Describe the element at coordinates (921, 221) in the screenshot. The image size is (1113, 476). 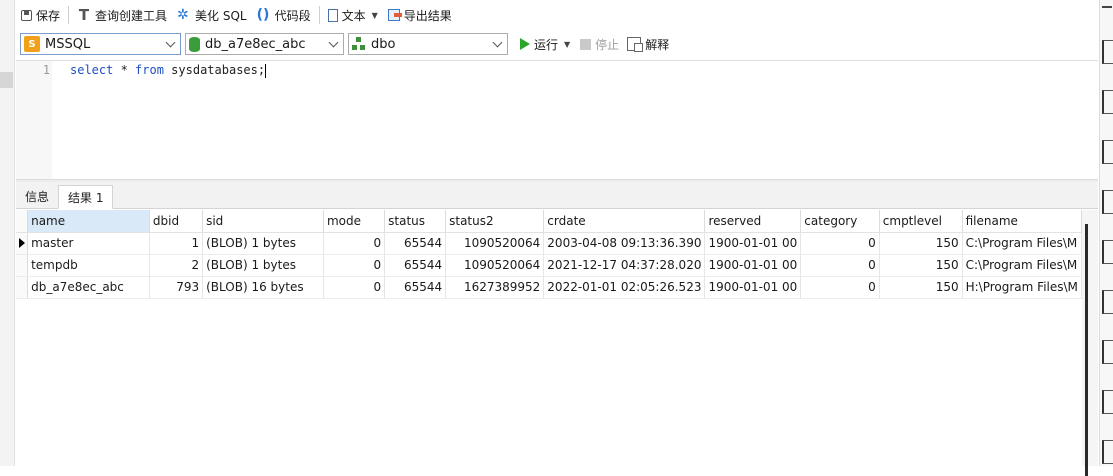
I see `column-header: cmptlevel` at that location.